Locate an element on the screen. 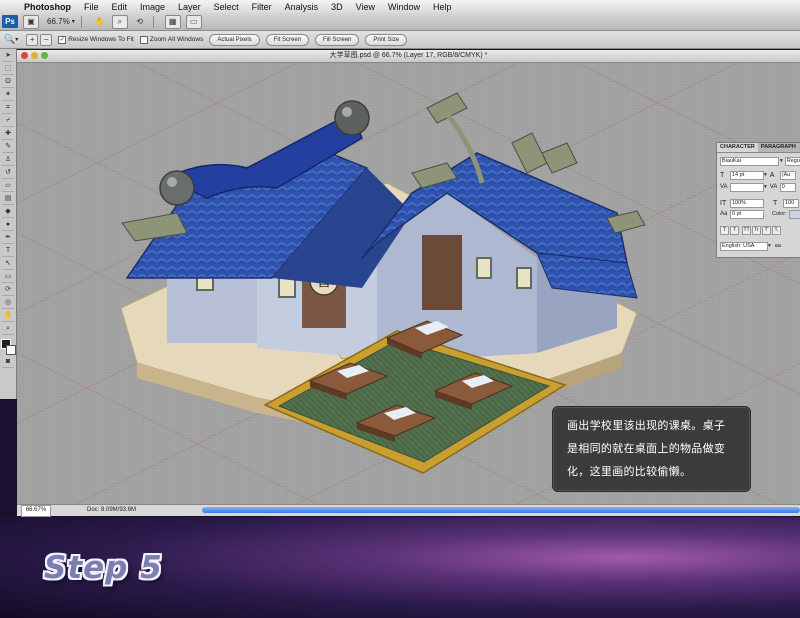  small-caps-button: Tr is located at coordinates (756, 230).